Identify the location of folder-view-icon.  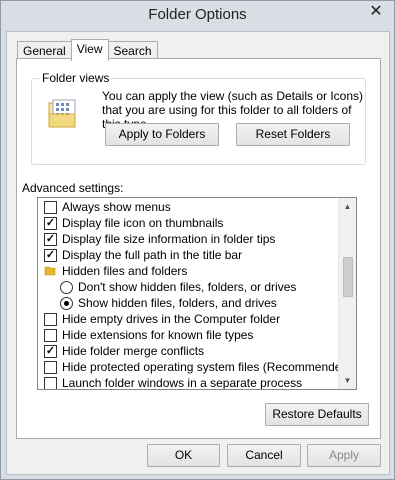
(62, 113).